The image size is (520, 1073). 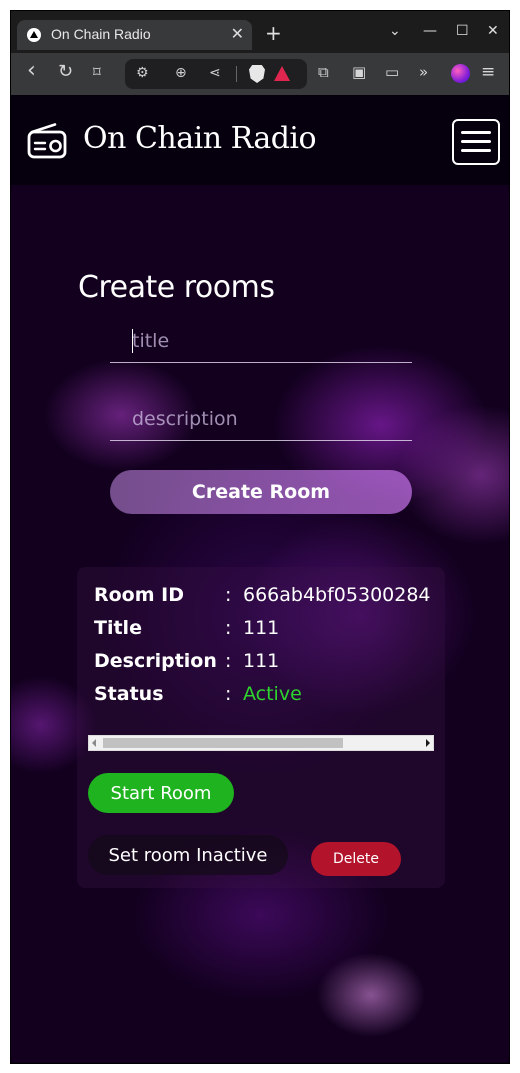 I want to click on maximize-button: ☐, so click(x=462, y=31).